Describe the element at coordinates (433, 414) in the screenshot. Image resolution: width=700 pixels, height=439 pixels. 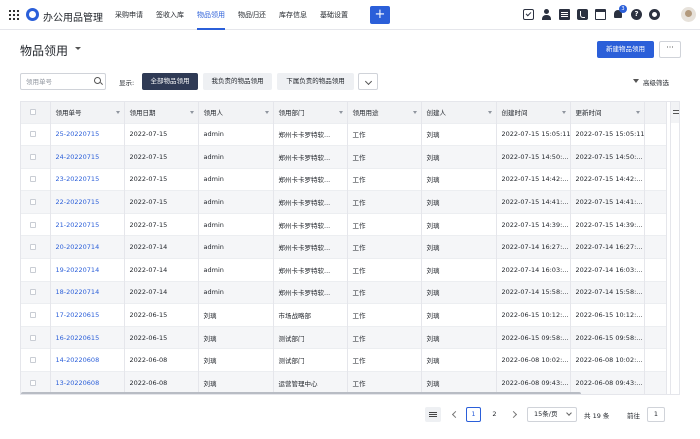
I see `pagination-menu-icon` at that location.